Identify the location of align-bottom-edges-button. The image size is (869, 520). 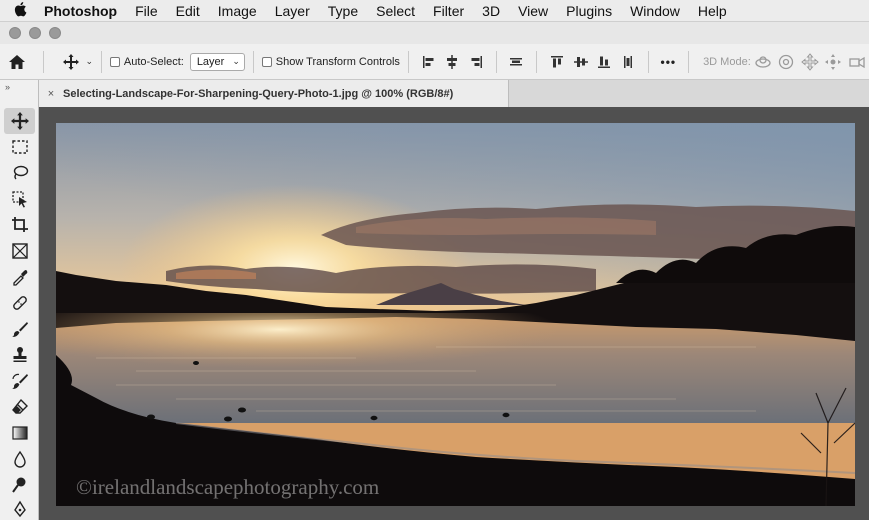
(604, 62).